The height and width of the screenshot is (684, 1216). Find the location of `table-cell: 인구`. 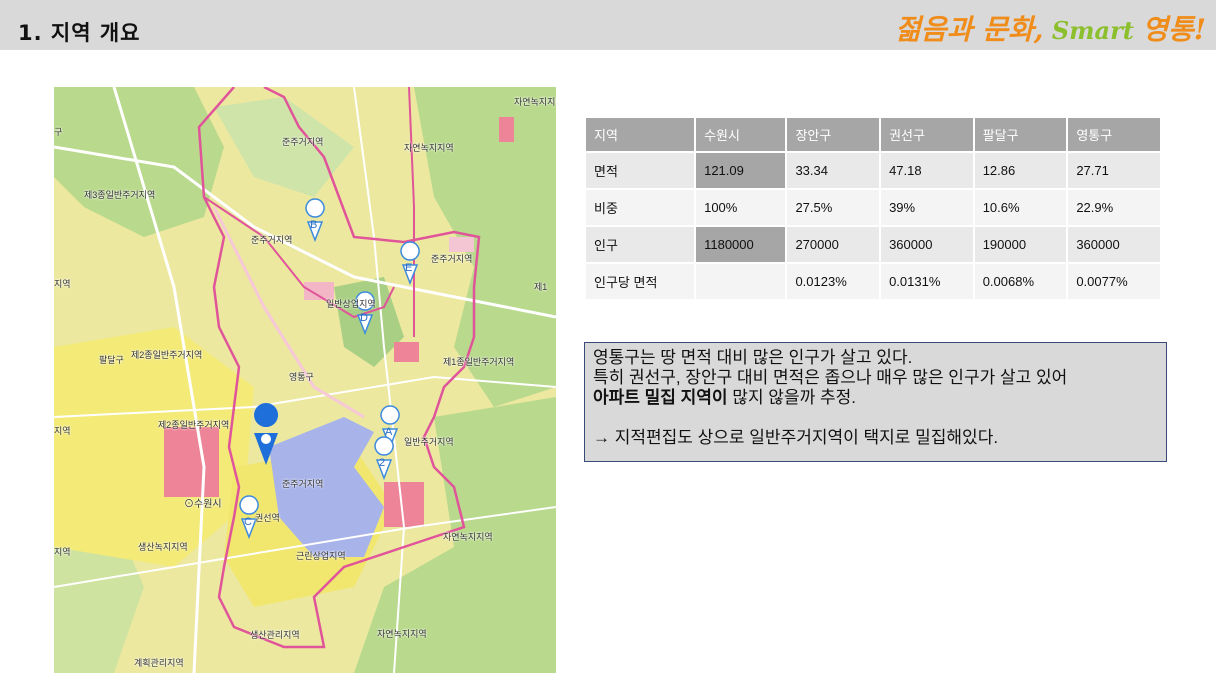

table-cell: 인구 is located at coordinates (640, 244).